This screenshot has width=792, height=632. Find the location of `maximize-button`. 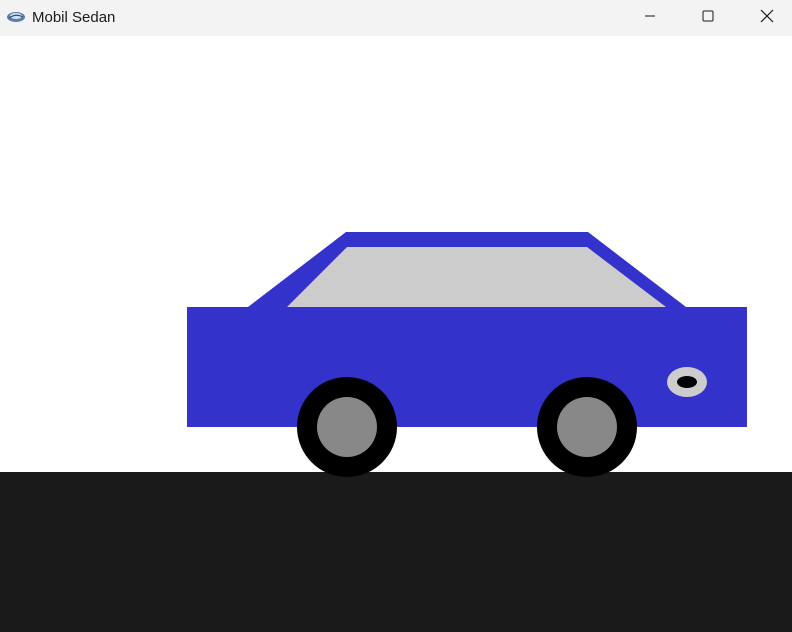

maximize-button is located at coordinates (708, 18).